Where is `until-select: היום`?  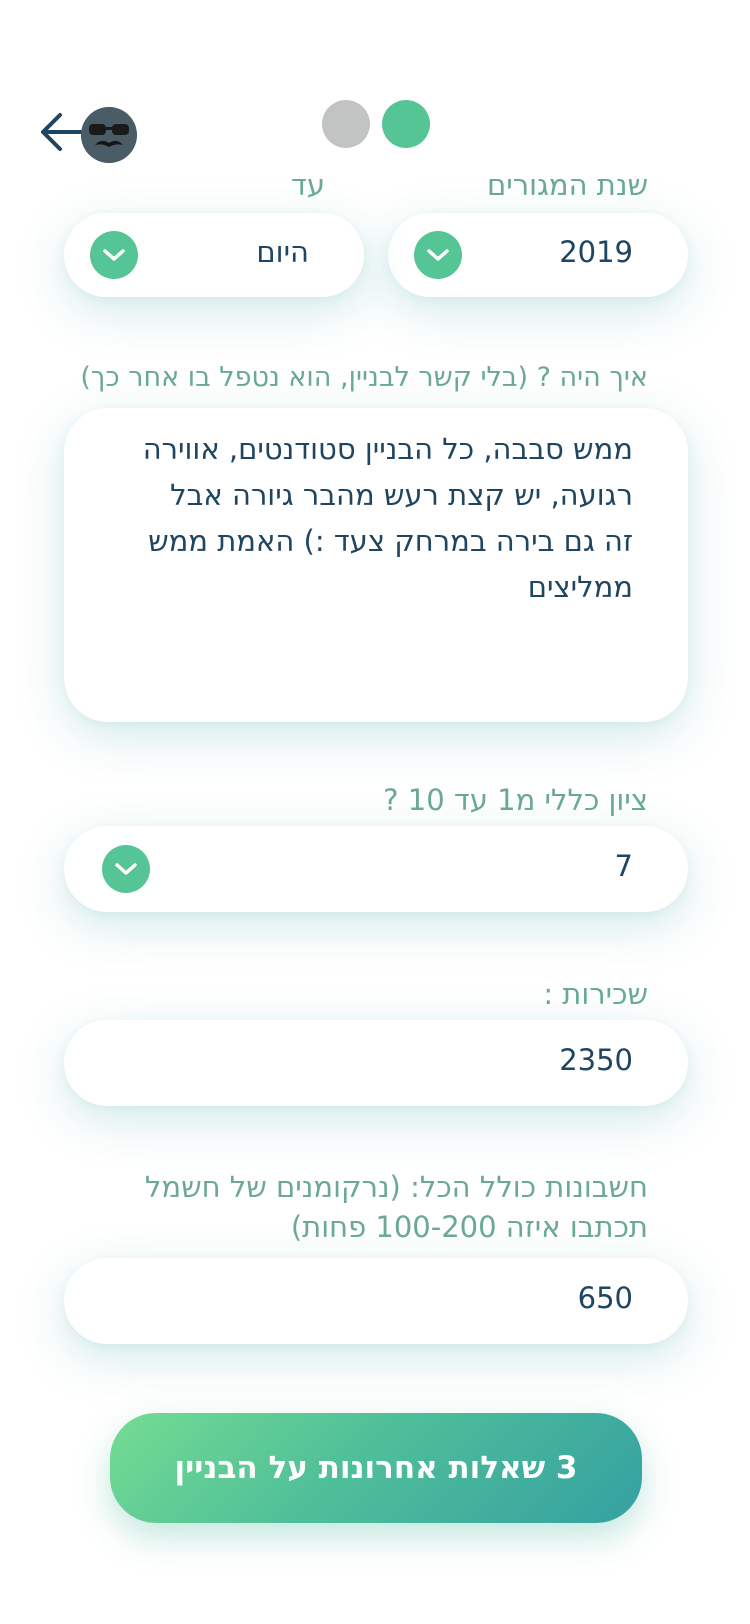 until-select: היום is located at coordinates (214, 255).